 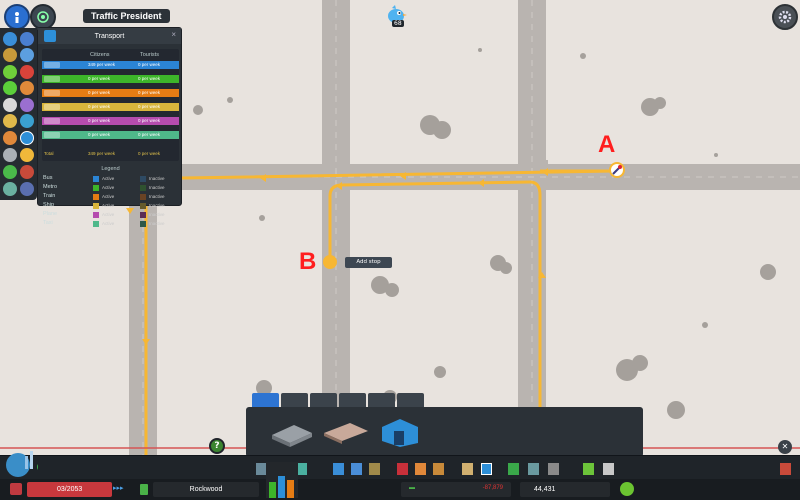 I want to click on legend-row-ship: Ship Active Inactive, so click(x=110, y=205).